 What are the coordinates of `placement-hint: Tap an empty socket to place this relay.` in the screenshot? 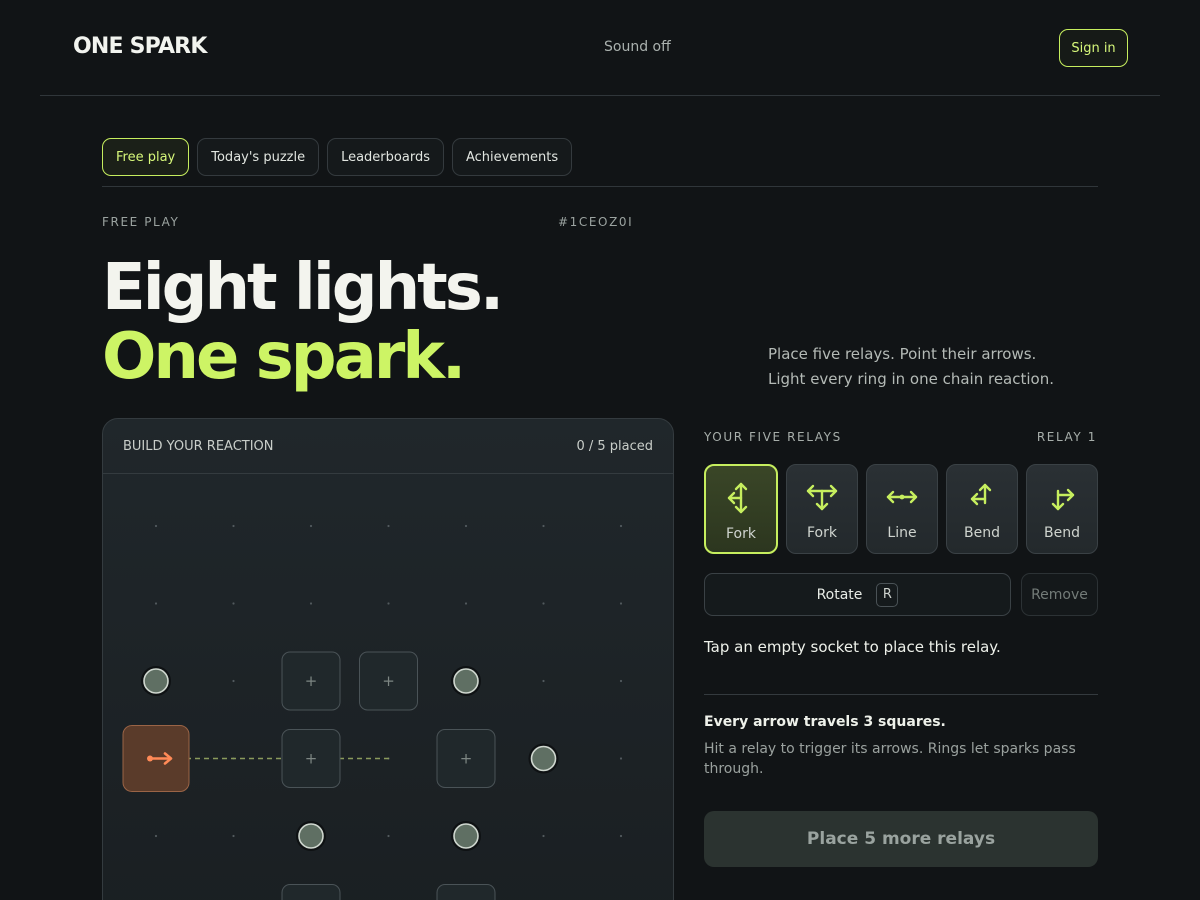 It's located at (852, 647).